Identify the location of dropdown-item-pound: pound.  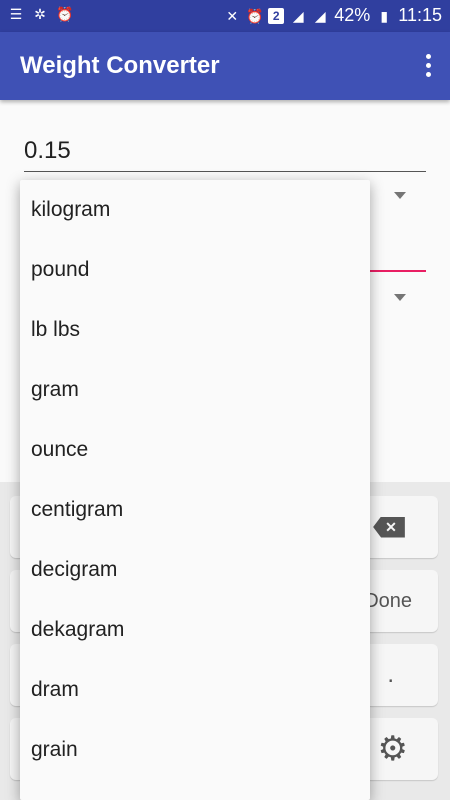
(195, 270).